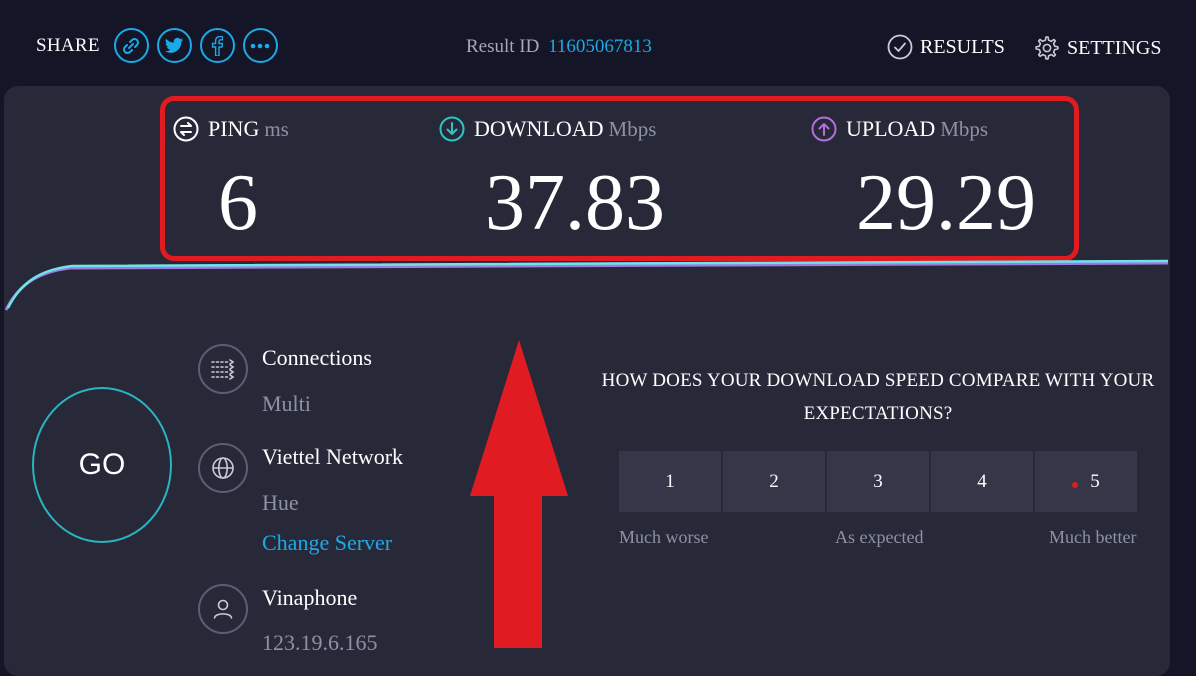 The image size is (1196, 676). I want to click on share-label: SHARE, so click(68, 45).